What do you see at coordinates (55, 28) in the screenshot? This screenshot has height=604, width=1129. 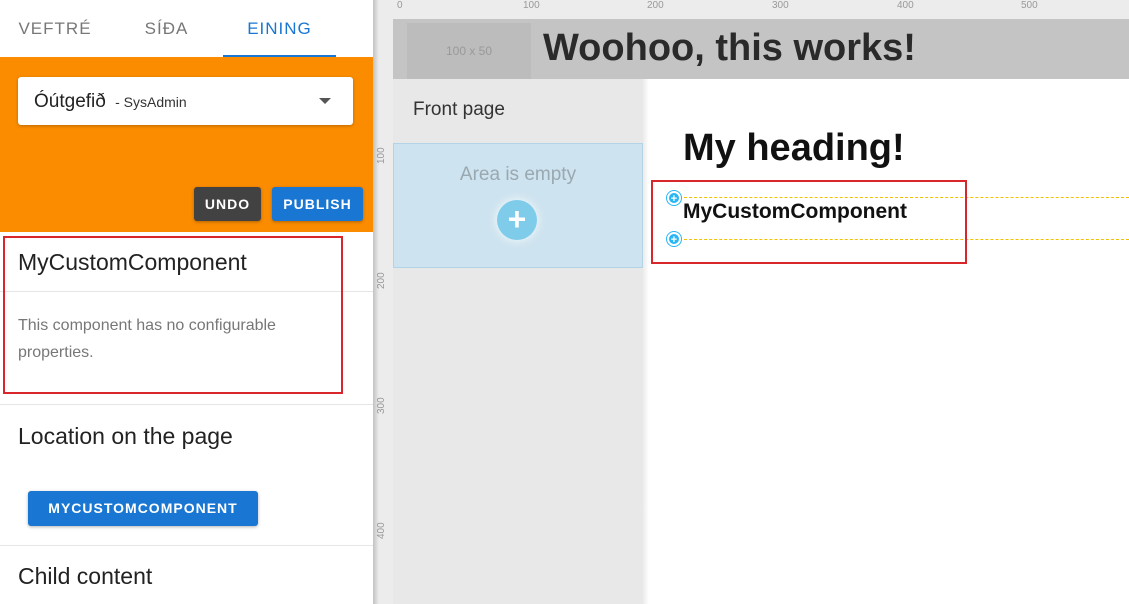 I see `tab-veftre: VEFTRÉ` at bounding box center [55, 28].